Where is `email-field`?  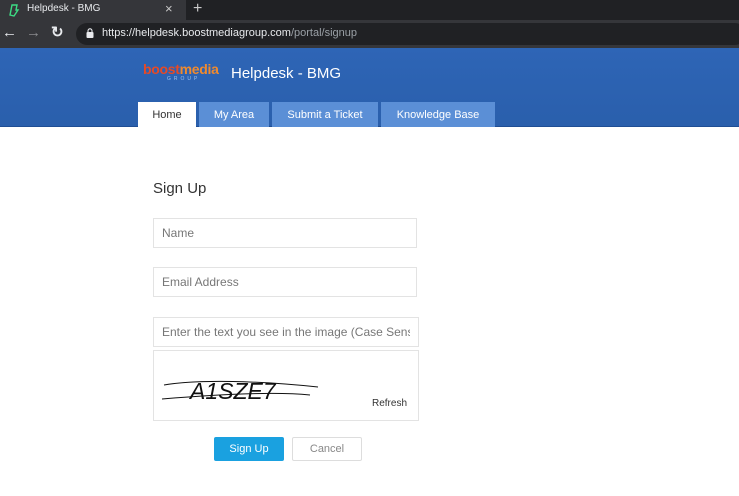
email-field is located at coordinates (285, 282).